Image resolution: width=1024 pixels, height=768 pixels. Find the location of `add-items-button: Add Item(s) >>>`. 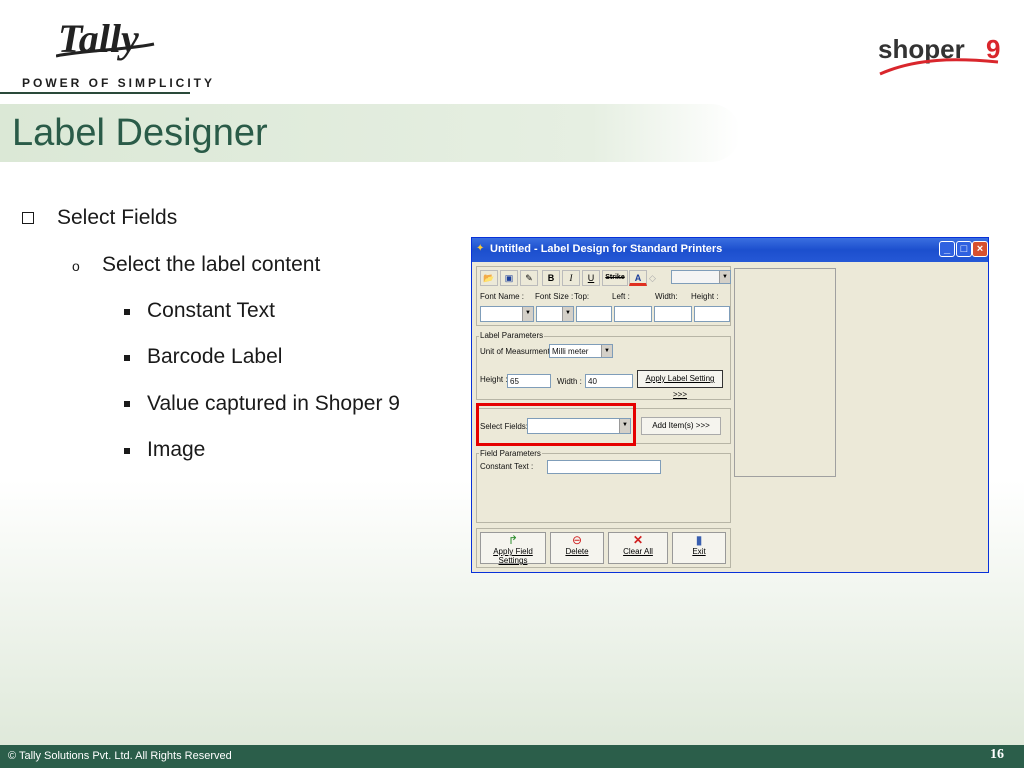

add-items-button: Add Item(s) >>> is located at coordinates (681, 426).